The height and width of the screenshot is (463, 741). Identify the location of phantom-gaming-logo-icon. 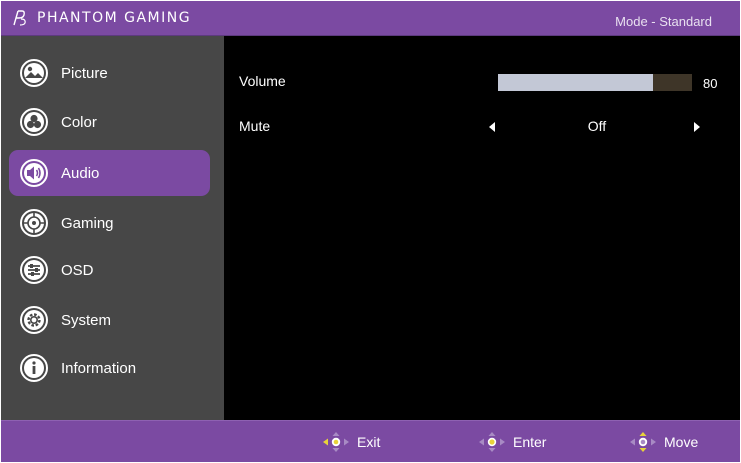
(19, 18).